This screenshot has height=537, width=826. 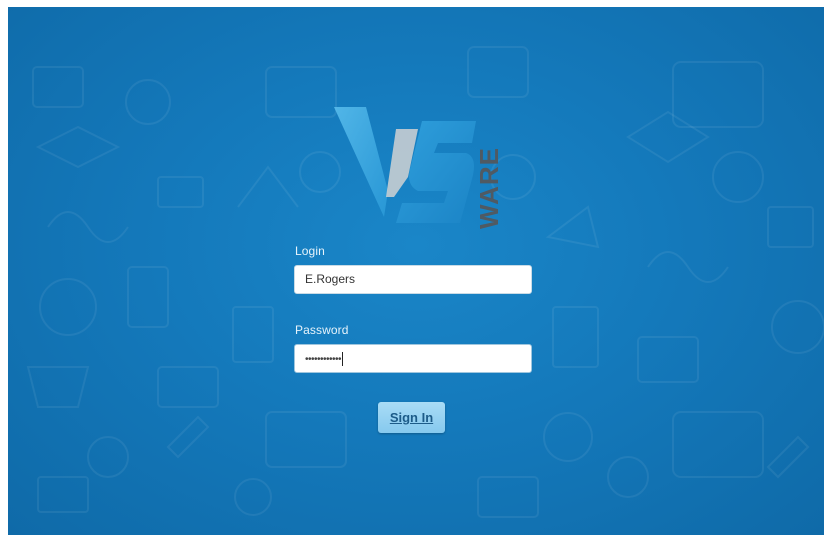 I want to click on text-caret, so click(x=343, y=358).